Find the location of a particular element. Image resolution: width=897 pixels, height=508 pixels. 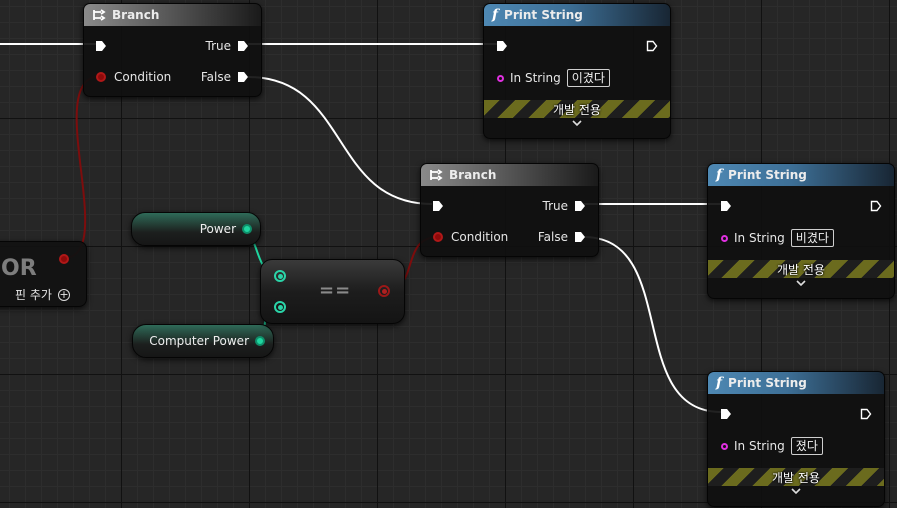

branch-node-2: Branch True Condition False is located at coordinates (509, 210).